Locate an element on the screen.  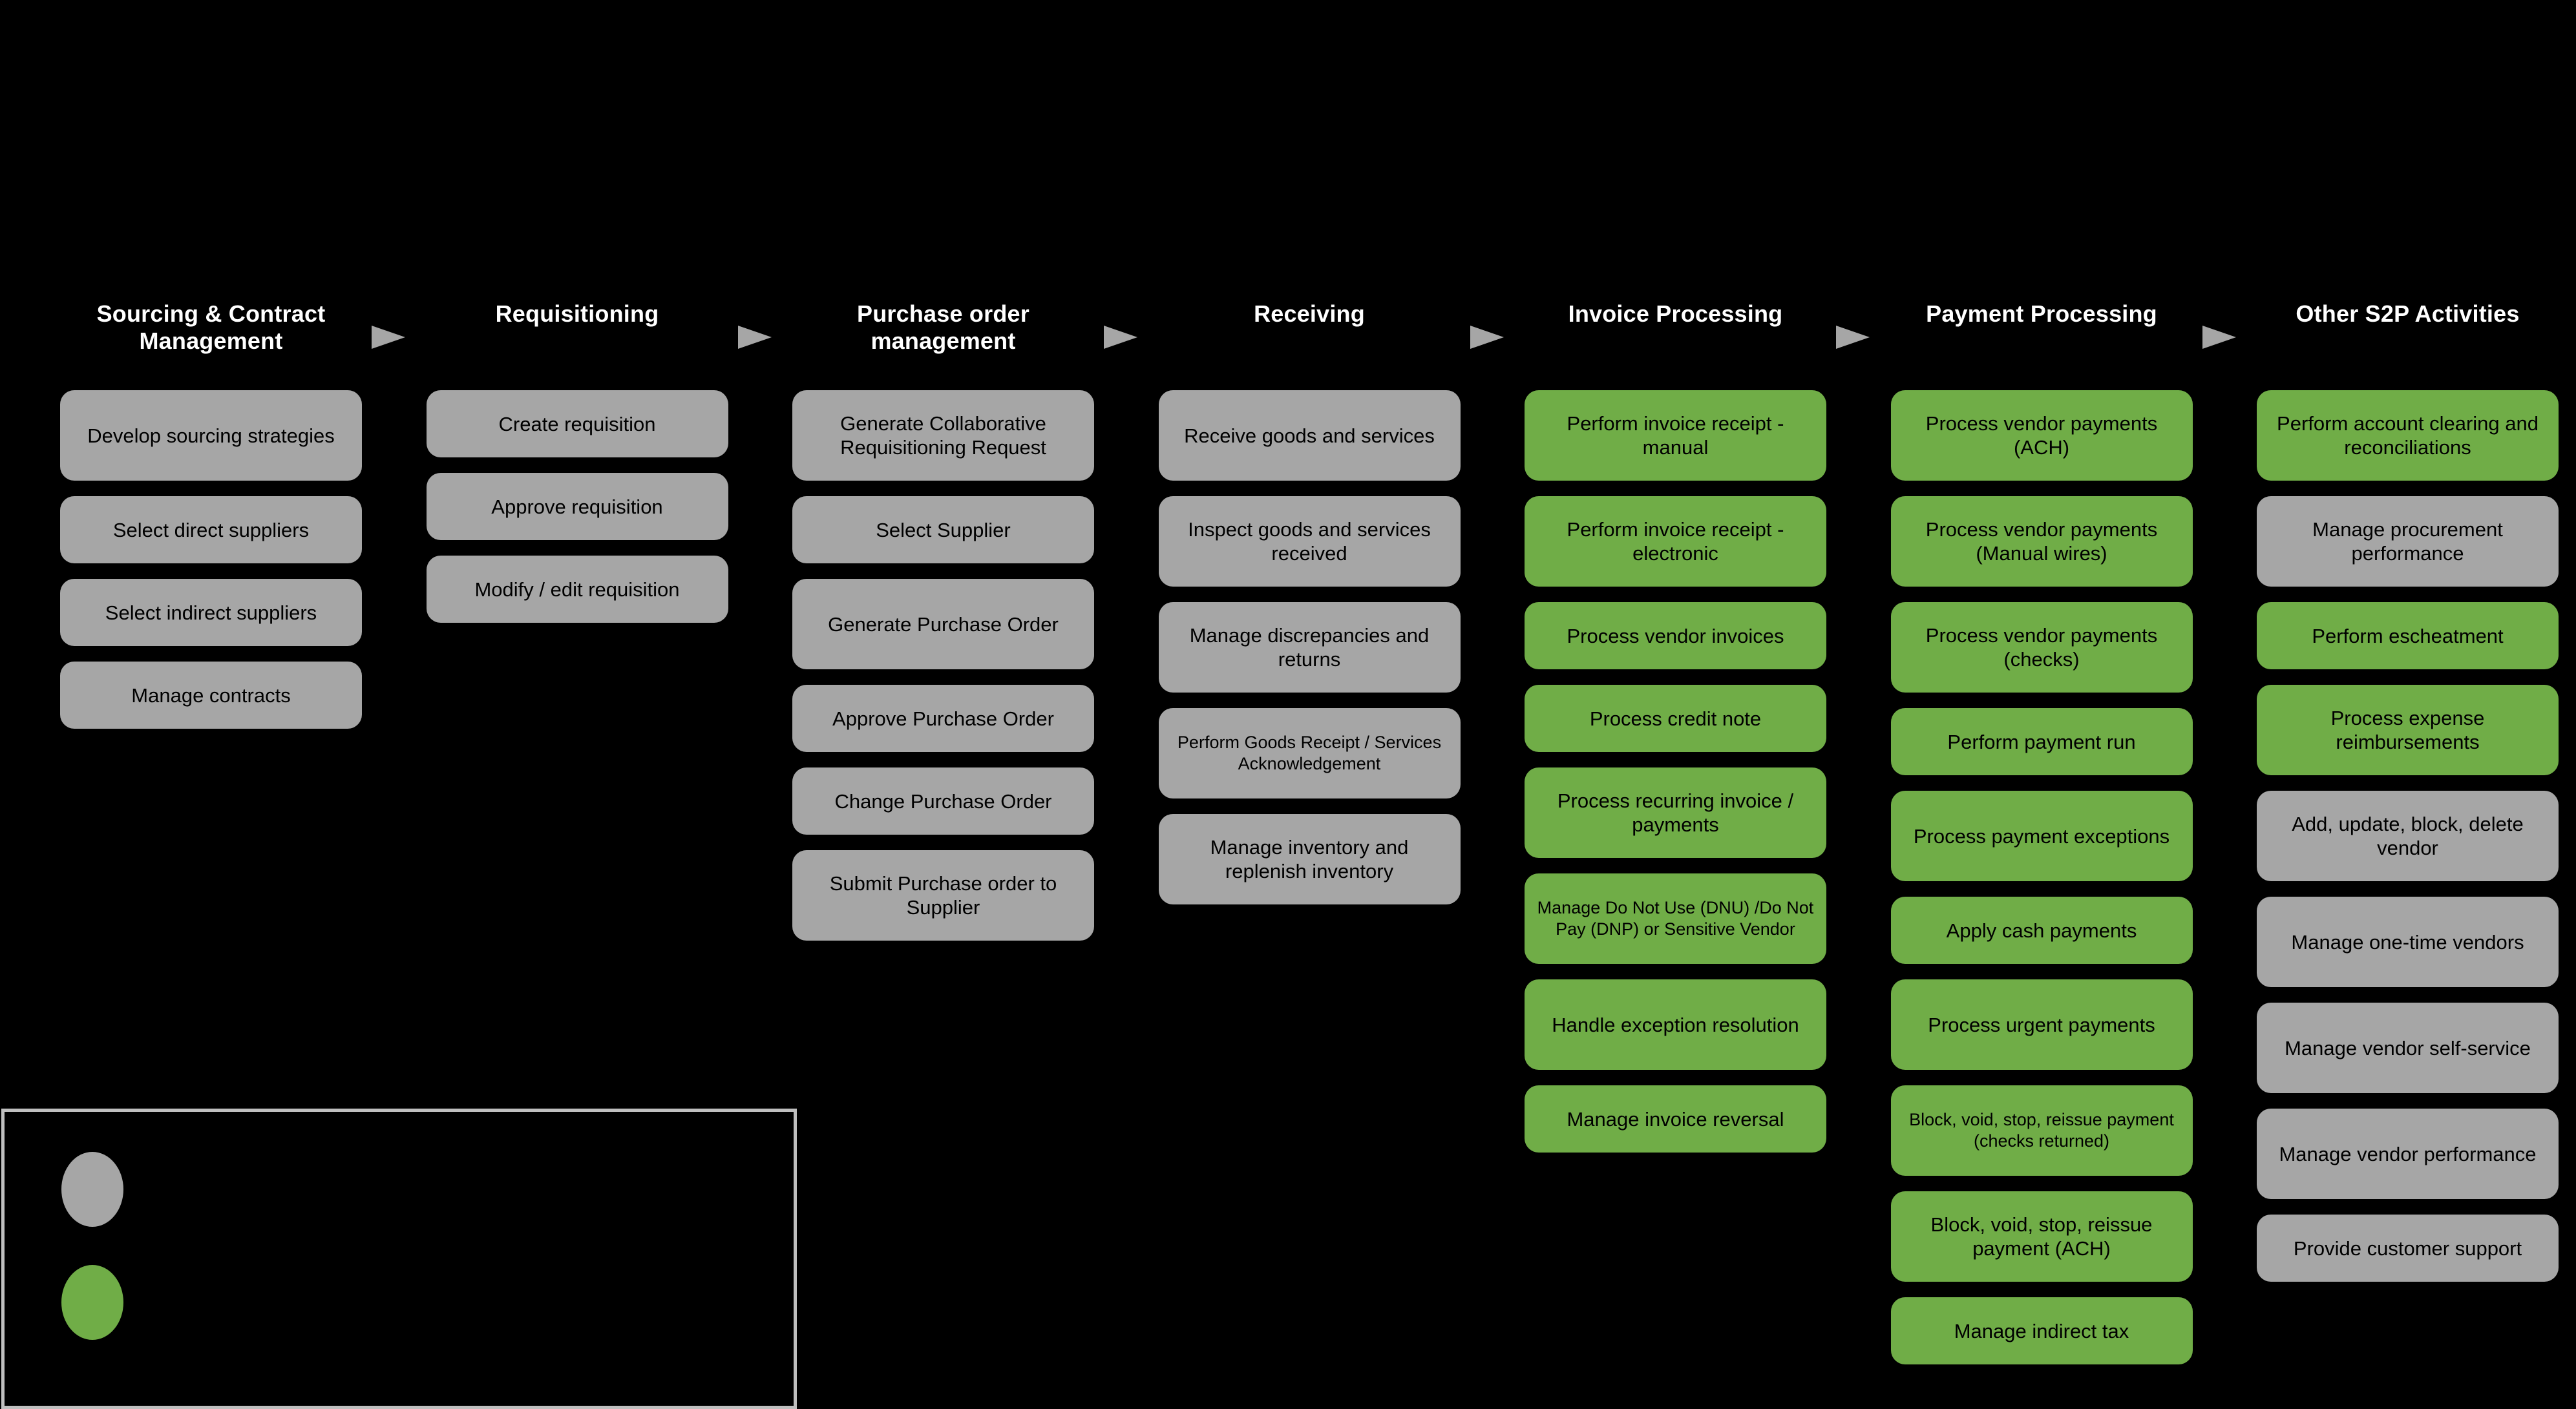
column-header: Requisitioning is located at coordinates (577, 313).